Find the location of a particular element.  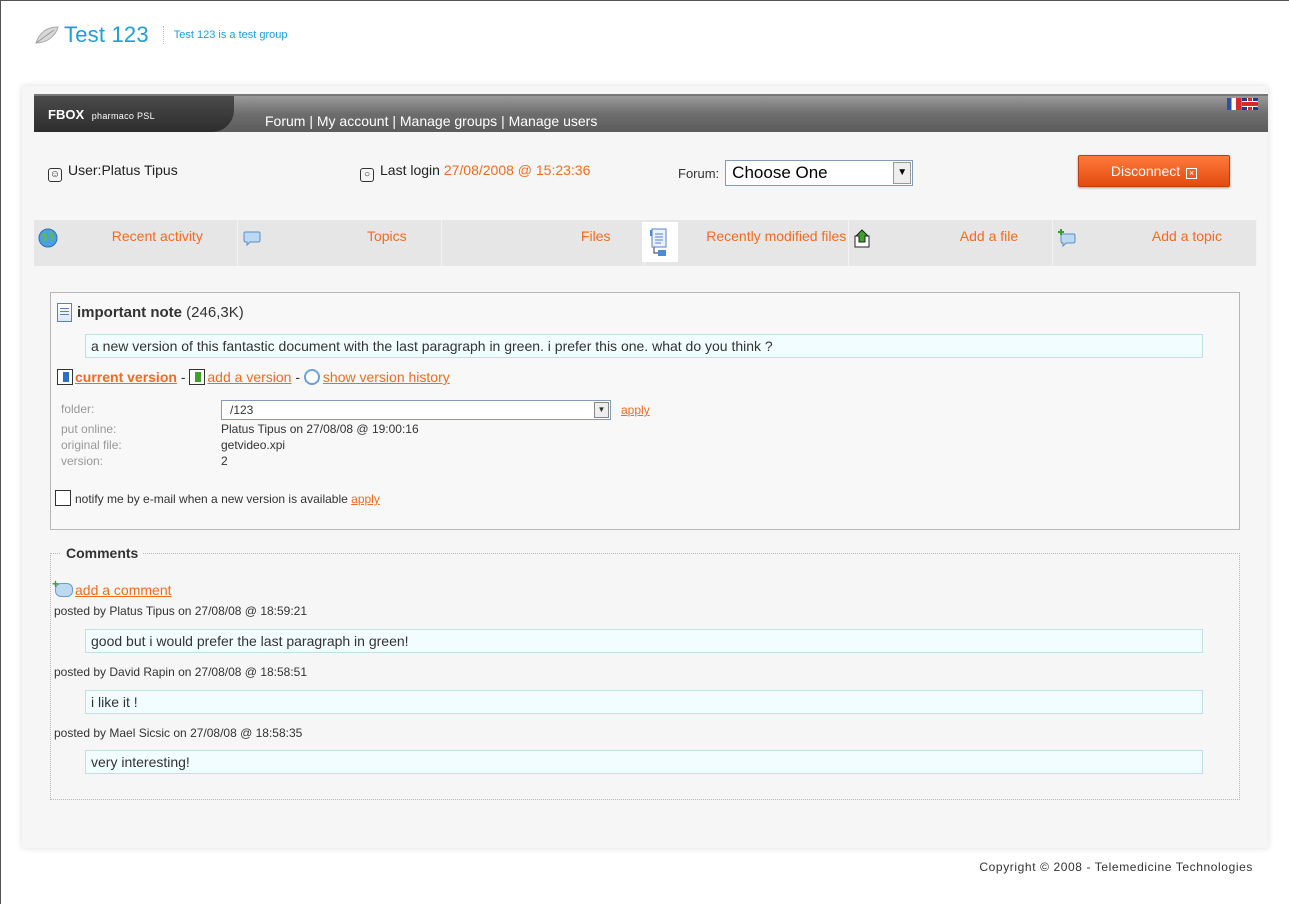

folder-apply-link: apply is located at coordinates (635, 410).